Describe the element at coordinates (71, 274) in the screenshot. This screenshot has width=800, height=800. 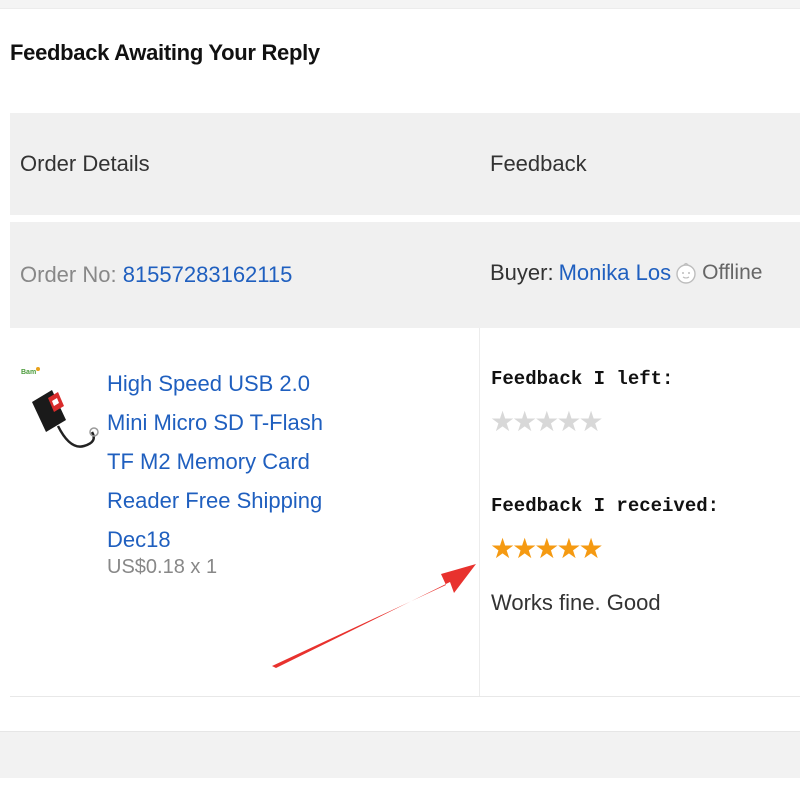
I see `order-number-label: Order No:` at that location.